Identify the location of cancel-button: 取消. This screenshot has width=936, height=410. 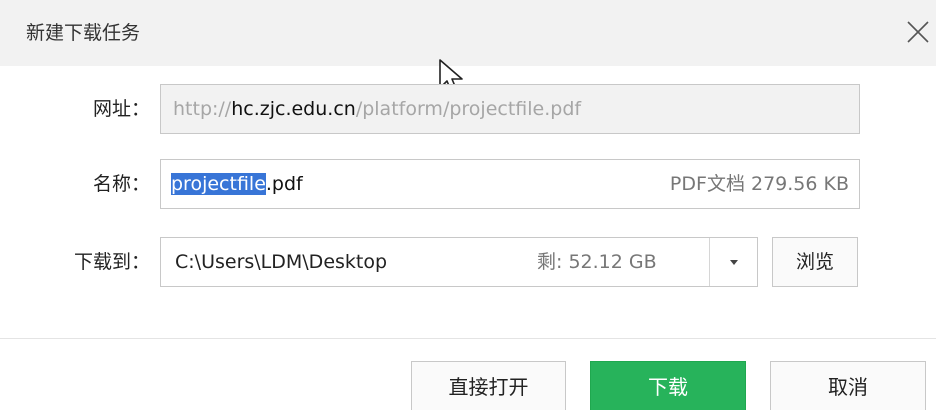
(848, 385).